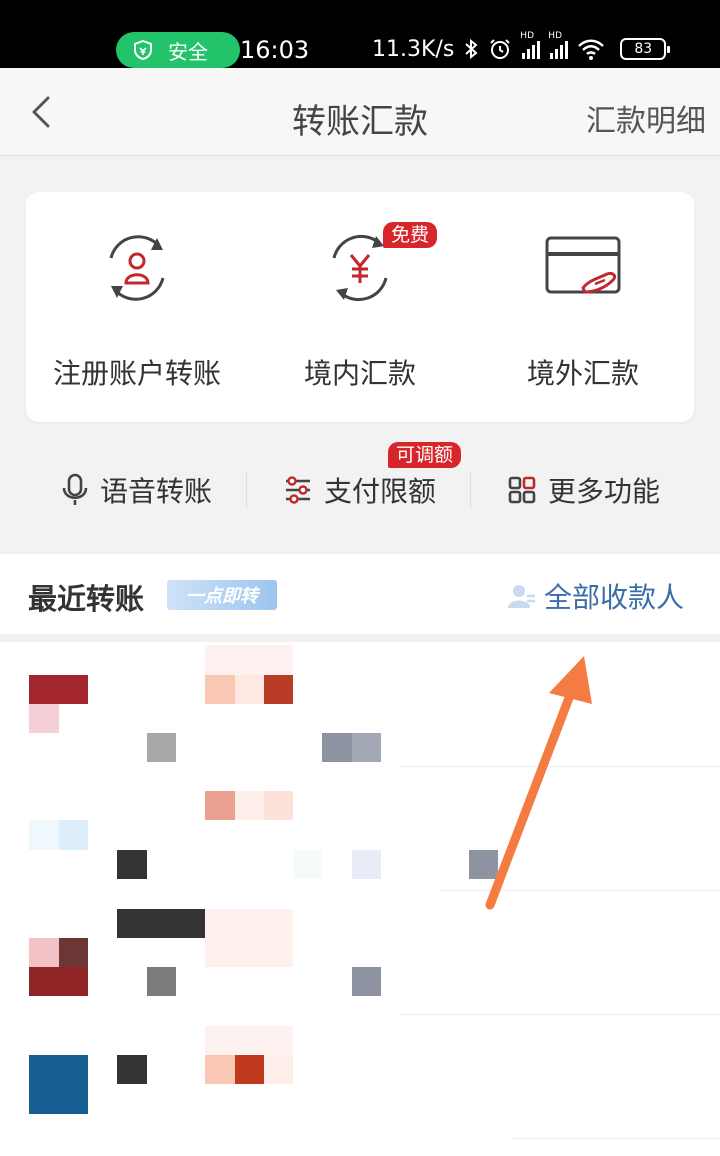 The height and width of the screenshot is (1156, 720). I want to click on sliders-icon, so click(298, 490).